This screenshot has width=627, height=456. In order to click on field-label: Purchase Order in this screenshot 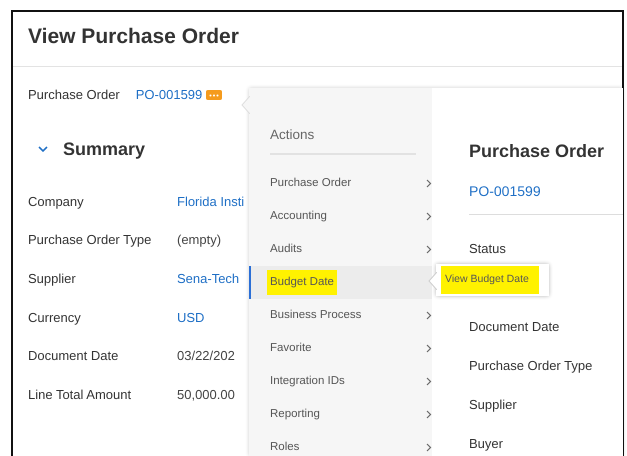, I will do `click(74, 95)`.